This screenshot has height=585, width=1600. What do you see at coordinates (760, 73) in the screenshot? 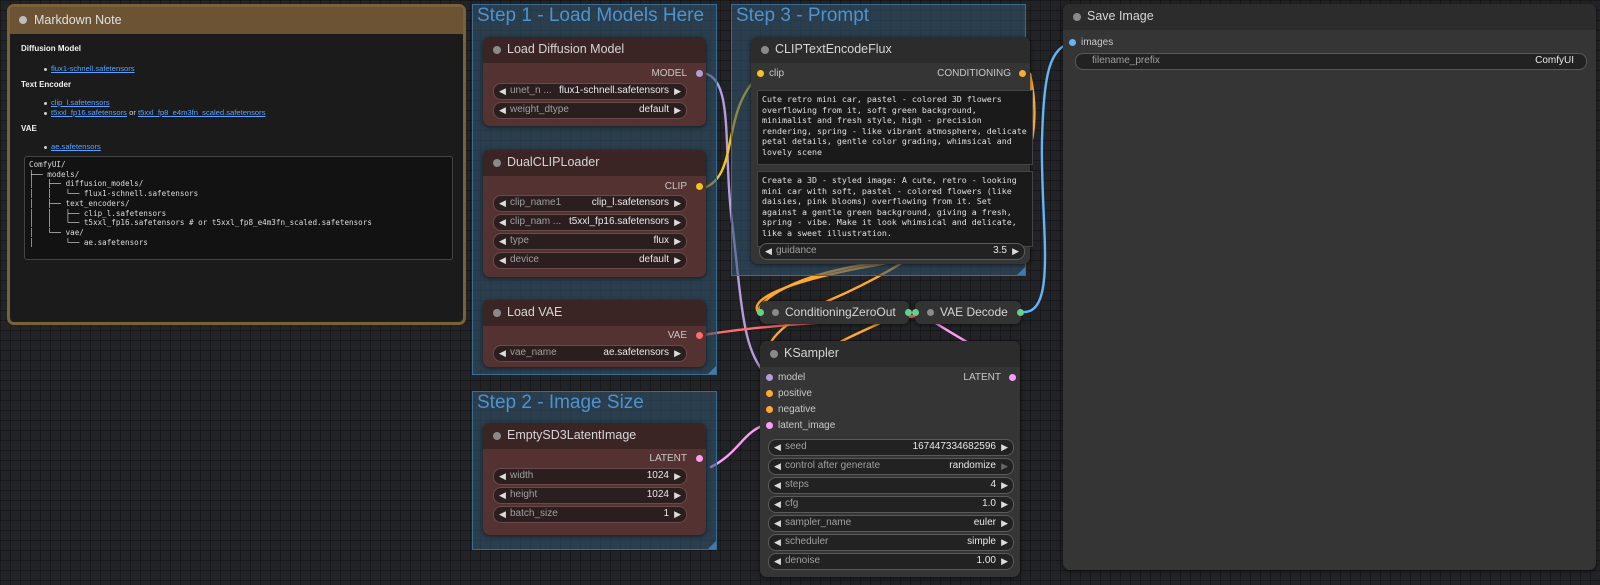
I see `input-port-clip` at bounding box center [760, 73].